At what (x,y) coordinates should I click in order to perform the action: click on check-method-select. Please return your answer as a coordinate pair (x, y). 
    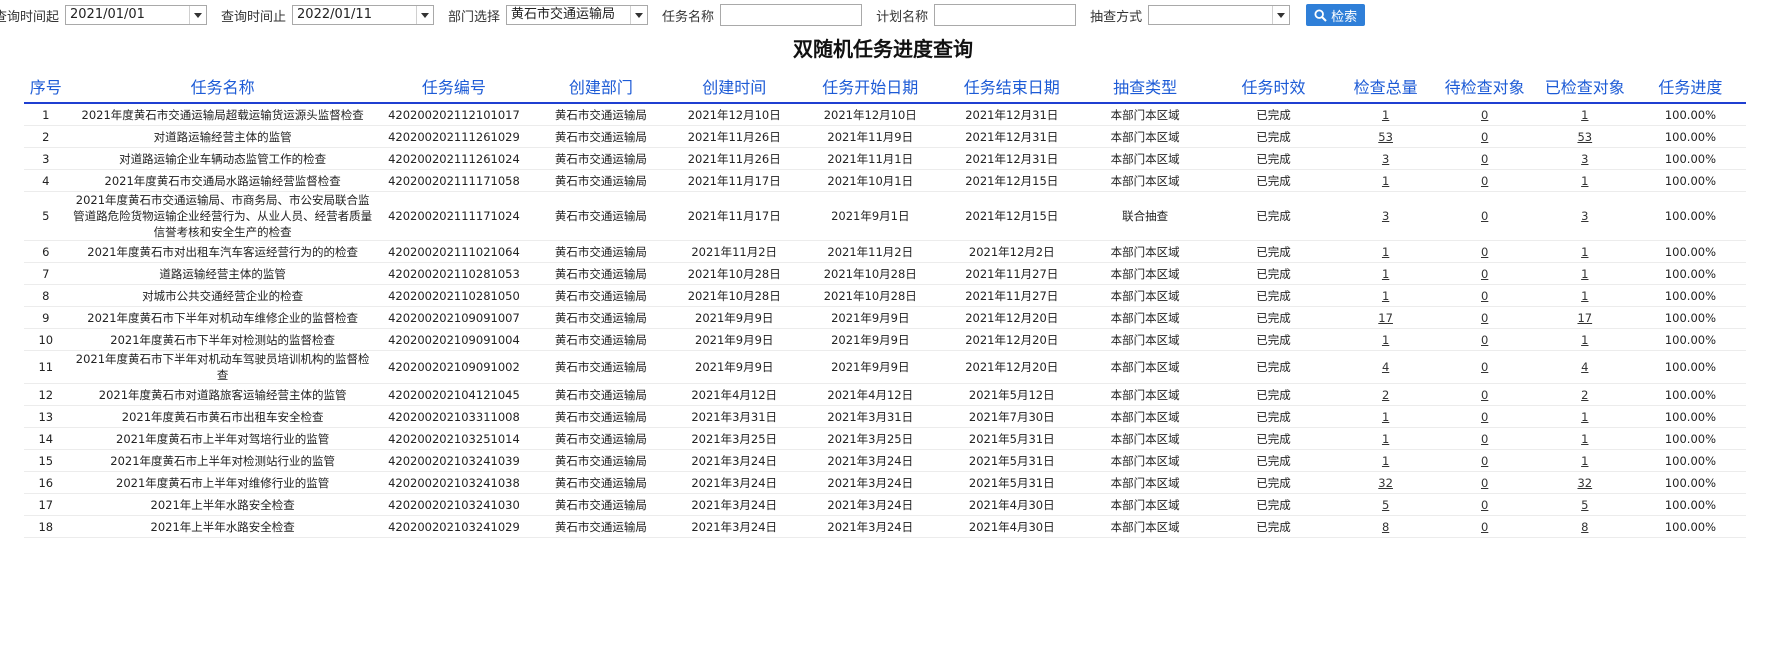
    Looking at the image, I should click on (1219, 15).